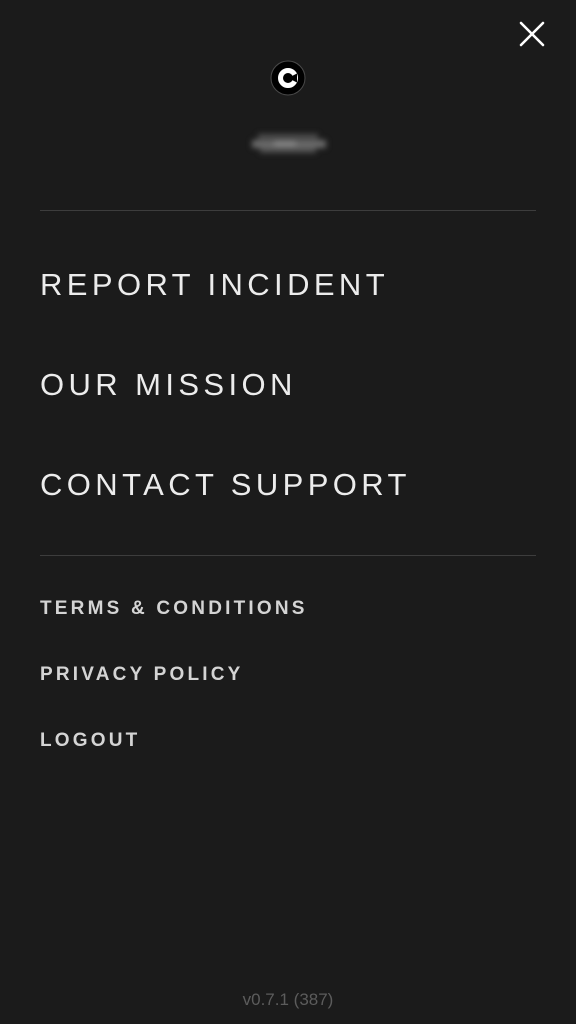 The width and height of the screenshot is (576, 1024). What do you see at coordinates (288, 78) in the screenshot?
I see `c-logo-icon` at bounding box center [288, 78].